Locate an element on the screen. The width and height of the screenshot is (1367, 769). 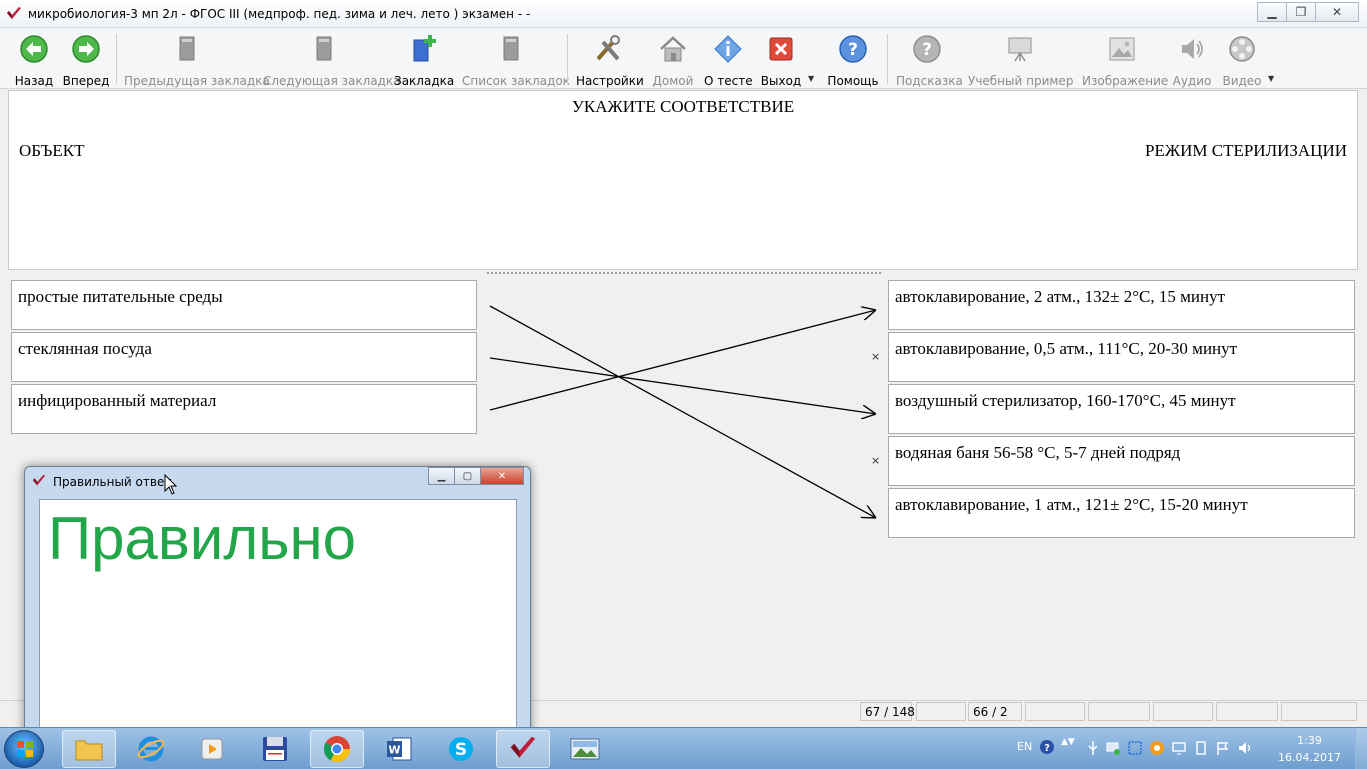
bookmark-list-button: Список закладок is located at coordinates (516, 60).